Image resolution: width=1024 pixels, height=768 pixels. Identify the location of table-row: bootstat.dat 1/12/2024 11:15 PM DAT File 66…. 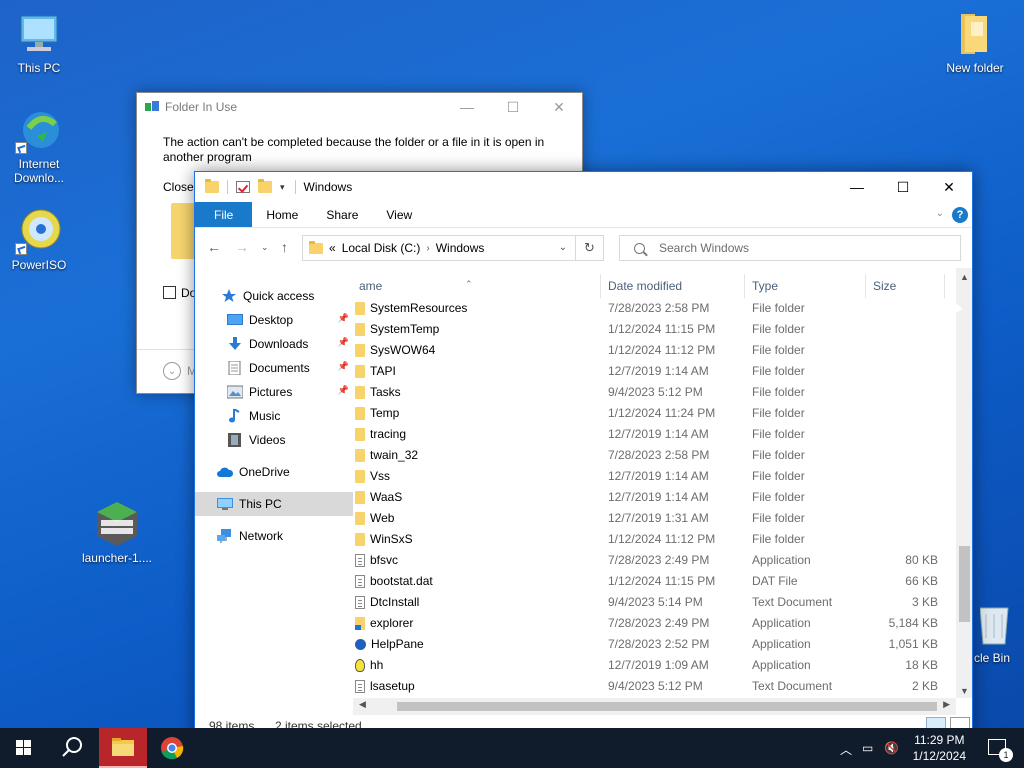
(654, 581).